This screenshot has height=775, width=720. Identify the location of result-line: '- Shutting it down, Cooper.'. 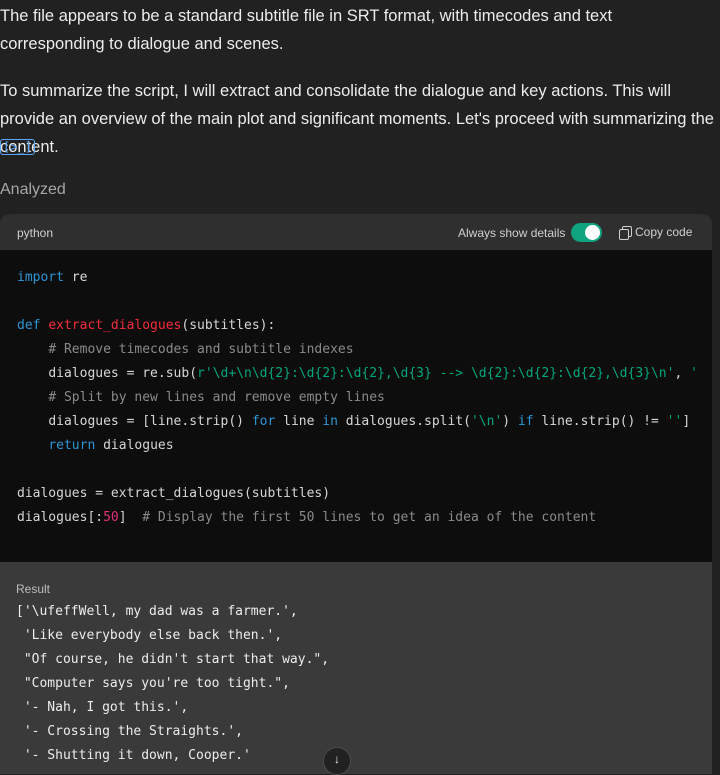
(133, 755).